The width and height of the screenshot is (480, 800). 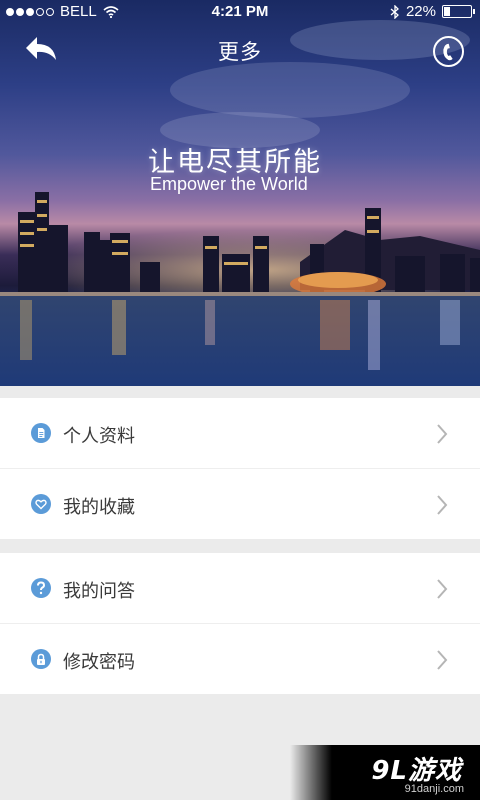 I want to click on lock-icon, so click(x=41, y=659).